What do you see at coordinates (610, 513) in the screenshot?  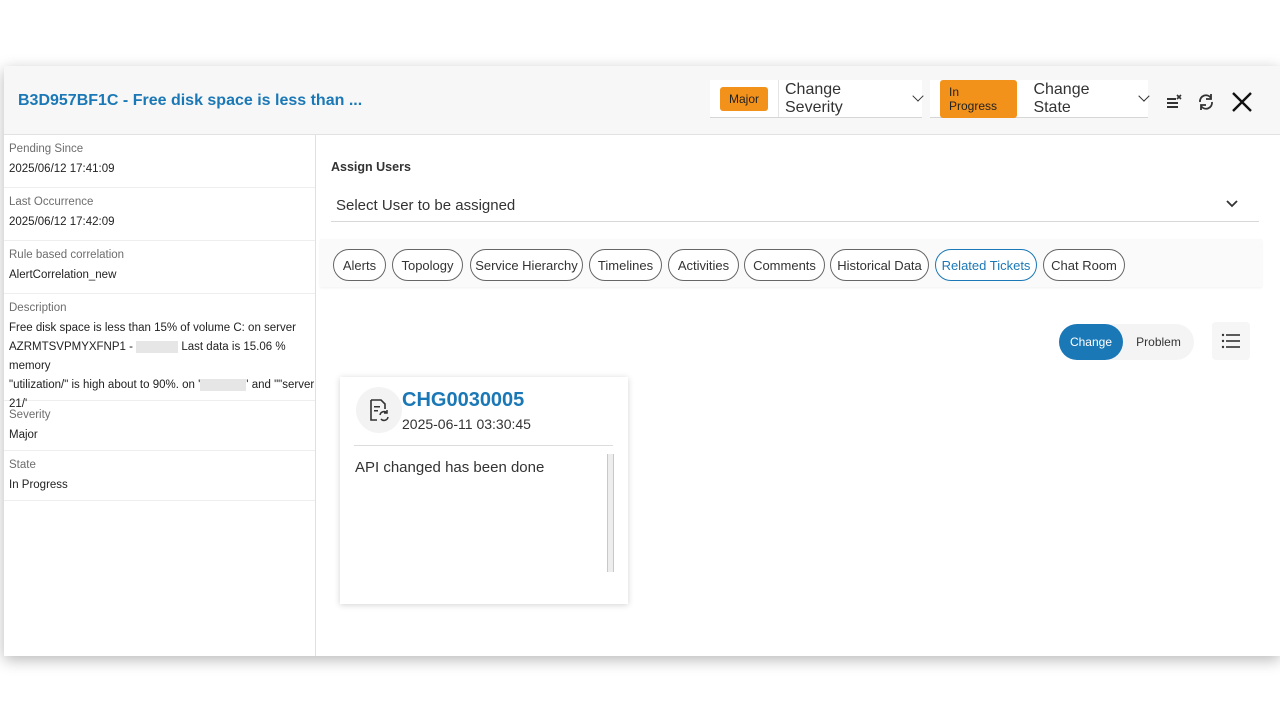 I see `scrollbar` at bounding box center [610, 513].